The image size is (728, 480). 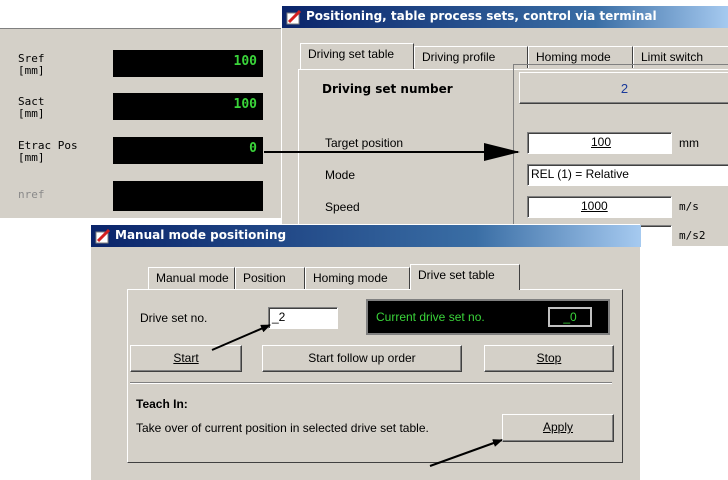 What do you see at coordinates (241, 337) in the screenshot?
I see `arrow-to-drive-set` at bounding box center [241, 337].